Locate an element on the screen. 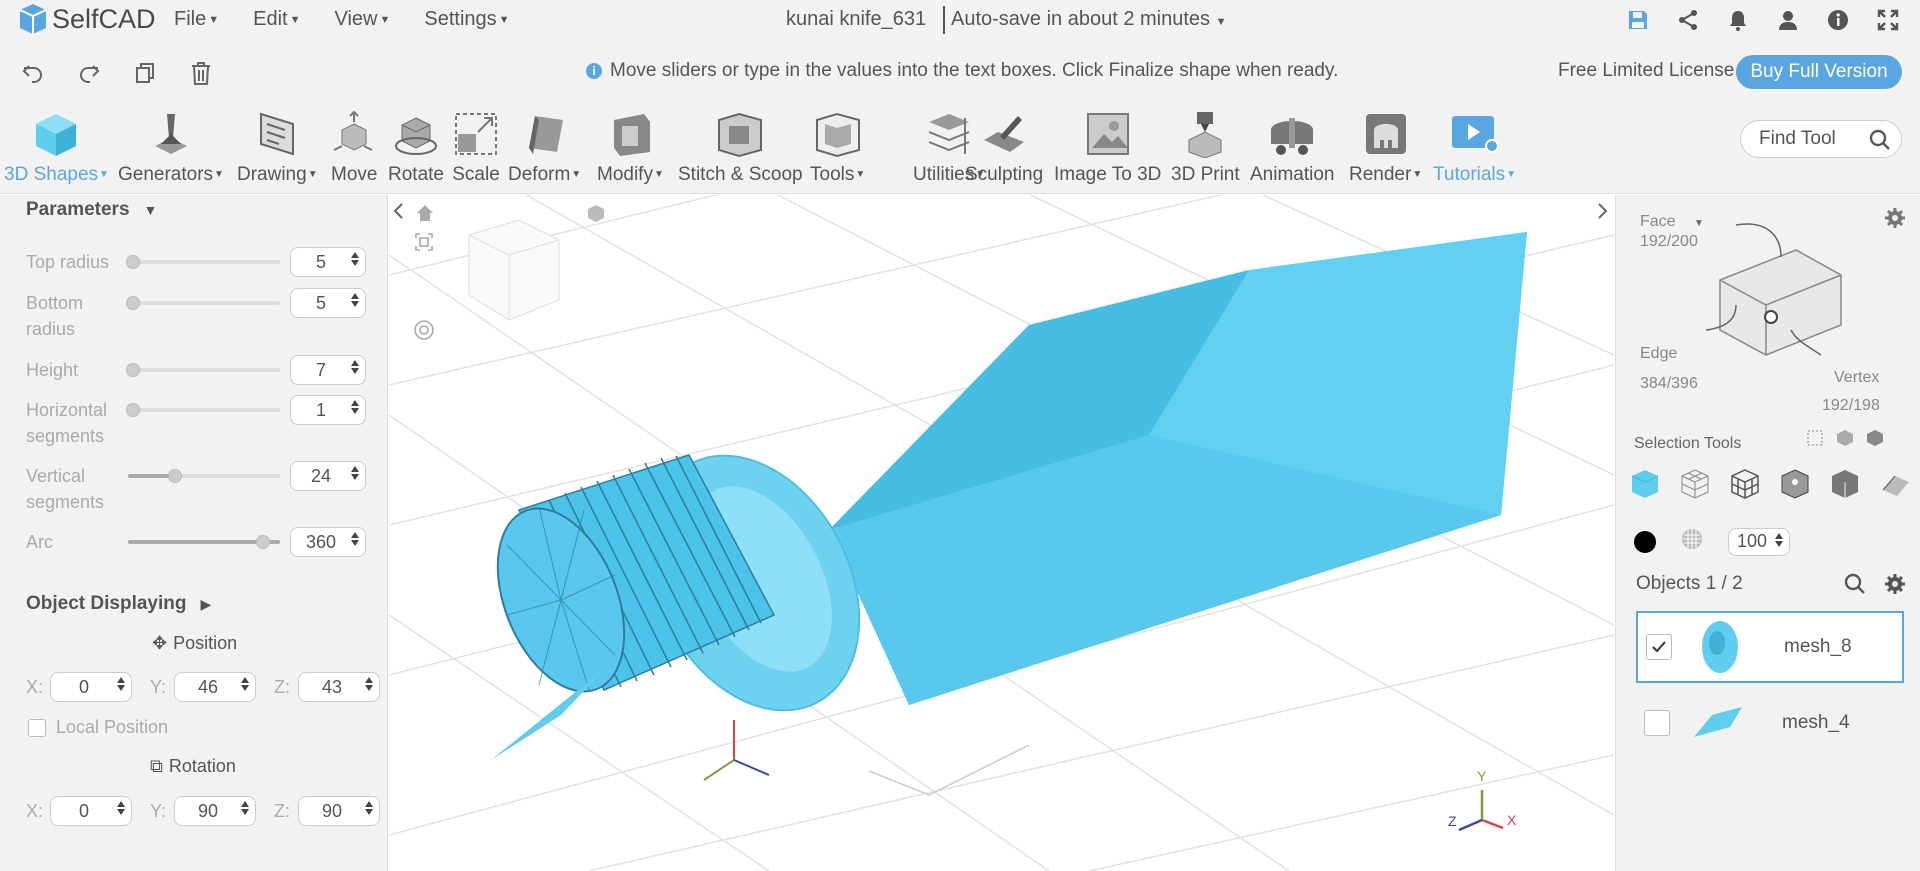 The width and height of the screenshot is (1920, 871). position-y-input: 46 is located at coordinates (215, 687).